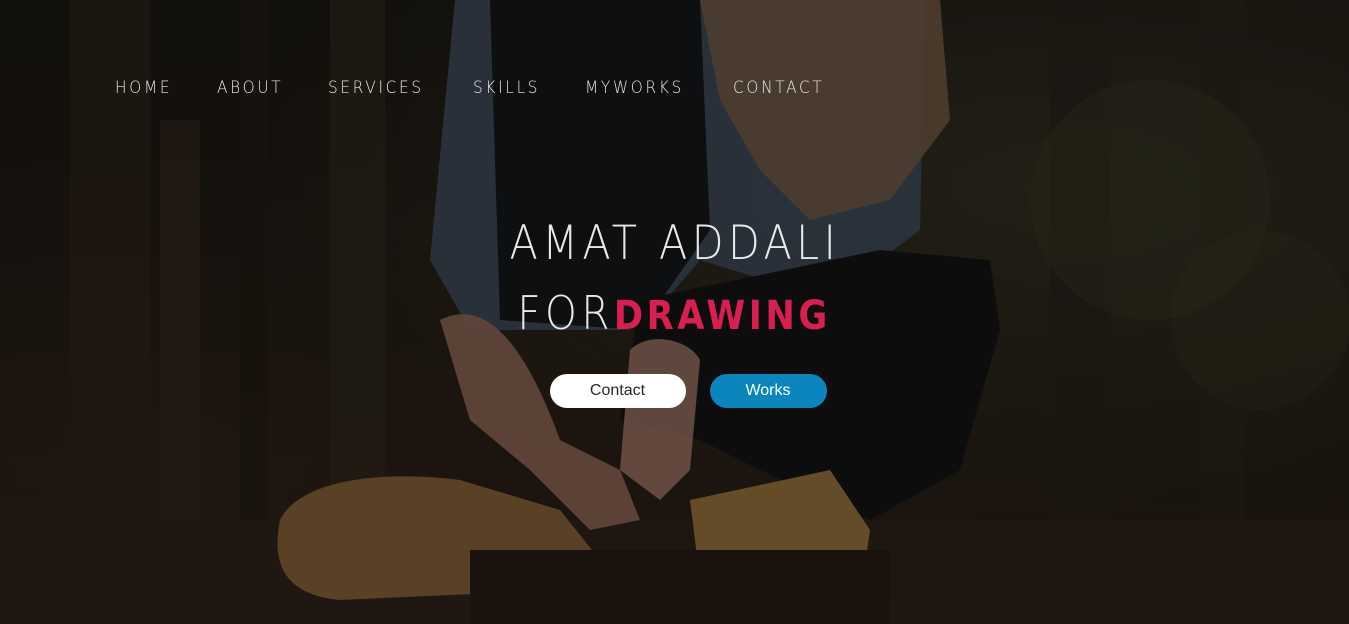 The height and width of the screenshot is (624, 1349). What do you see at coordinates (566, 313) in the screenshot?
I see `hero-subtitle-prefix: FOR` at bounding box center [566, 313].